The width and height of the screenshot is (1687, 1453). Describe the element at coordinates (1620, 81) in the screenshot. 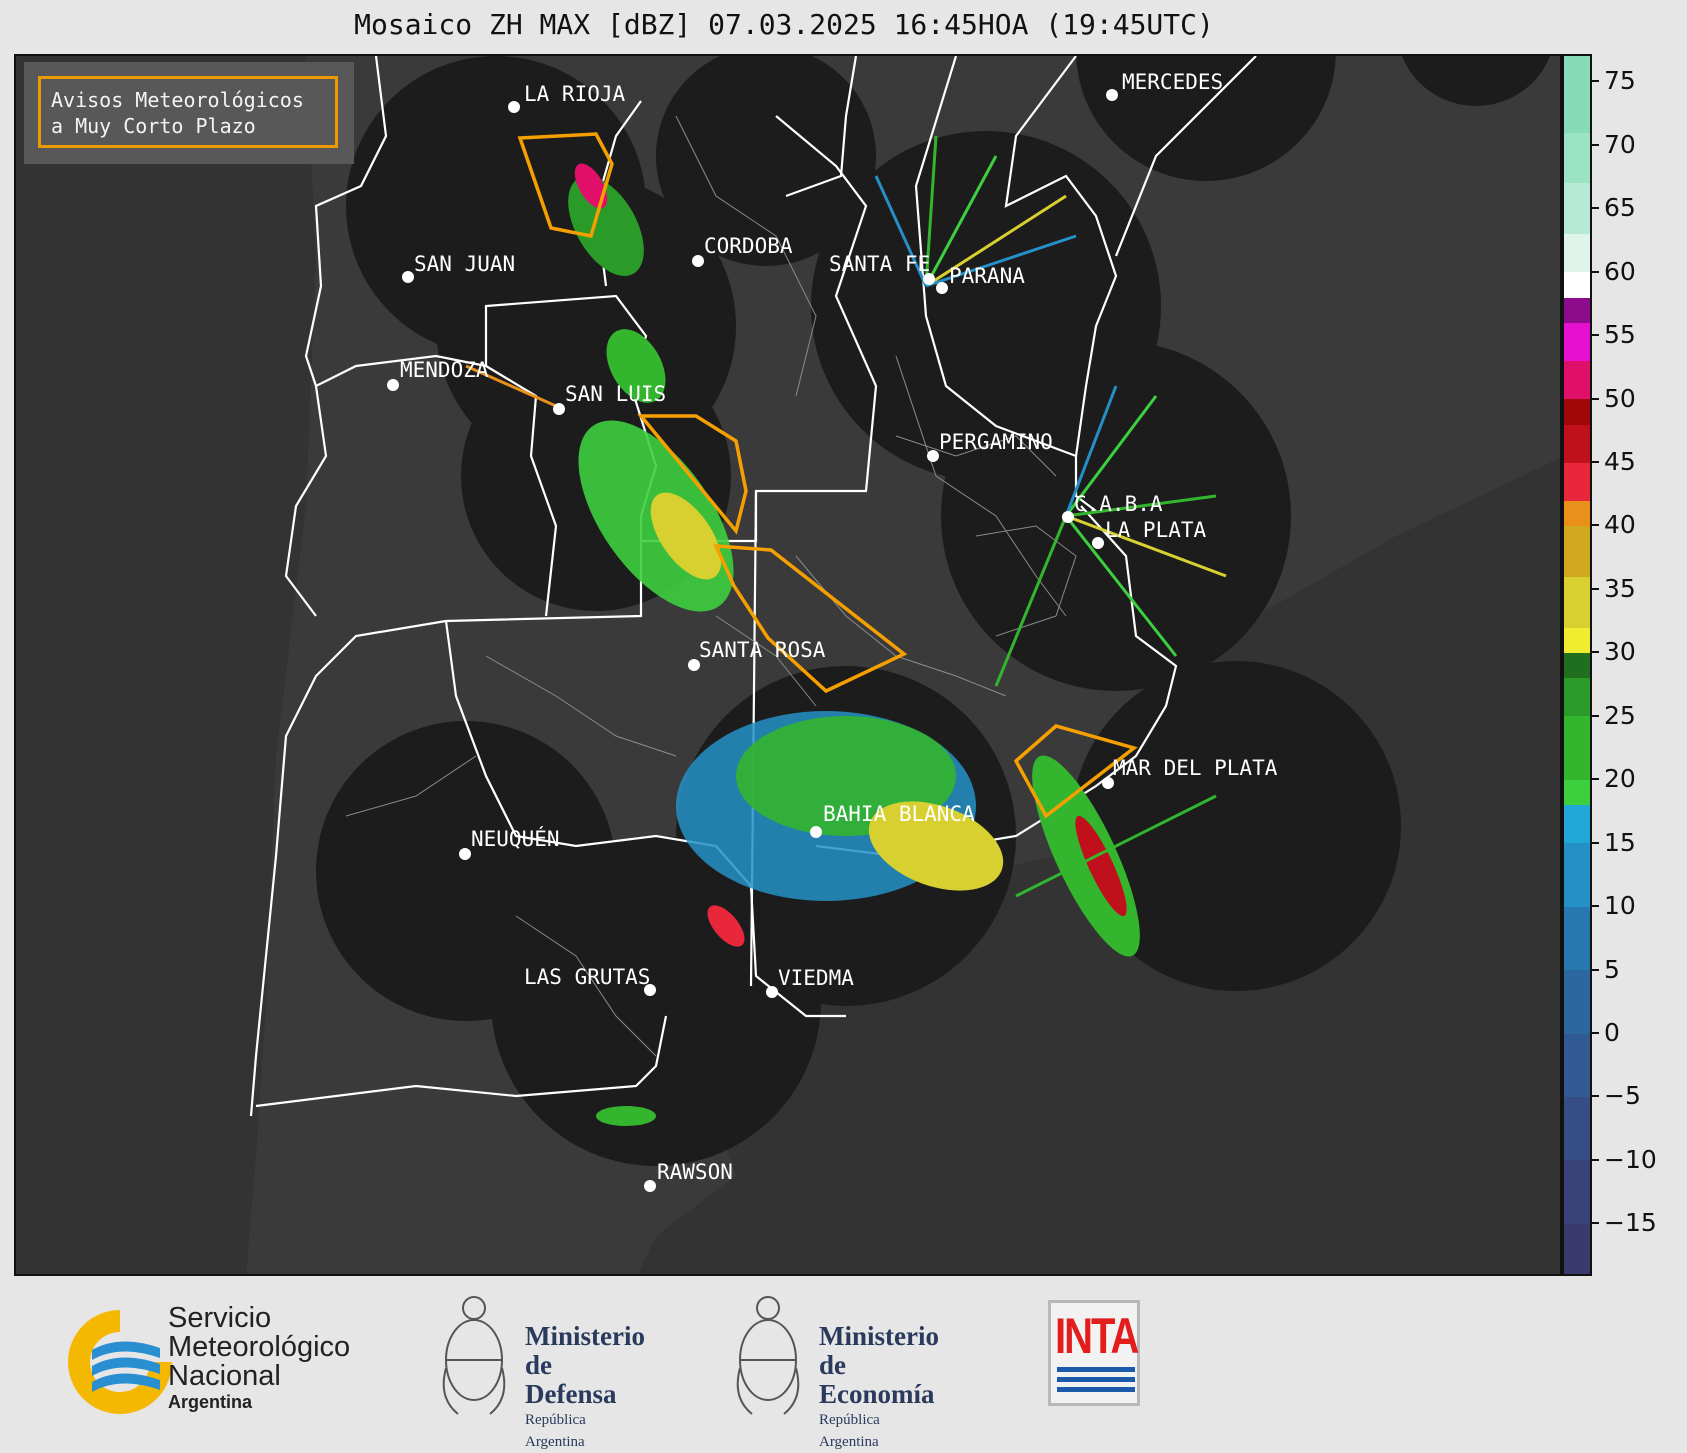

I see `colorbar-tick-label: 75` at that location.